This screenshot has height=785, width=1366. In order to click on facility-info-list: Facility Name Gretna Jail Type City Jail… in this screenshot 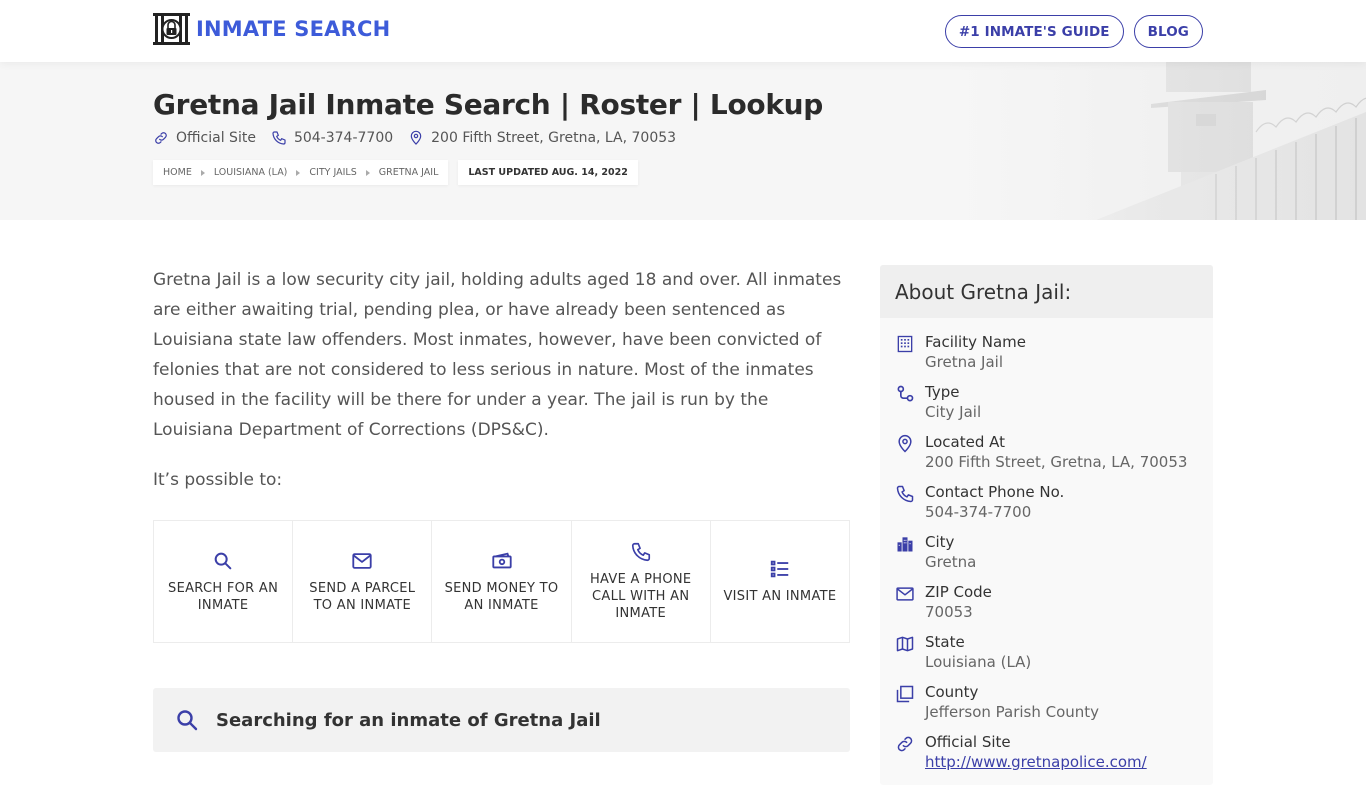, I will do `click(1046, 550)`.